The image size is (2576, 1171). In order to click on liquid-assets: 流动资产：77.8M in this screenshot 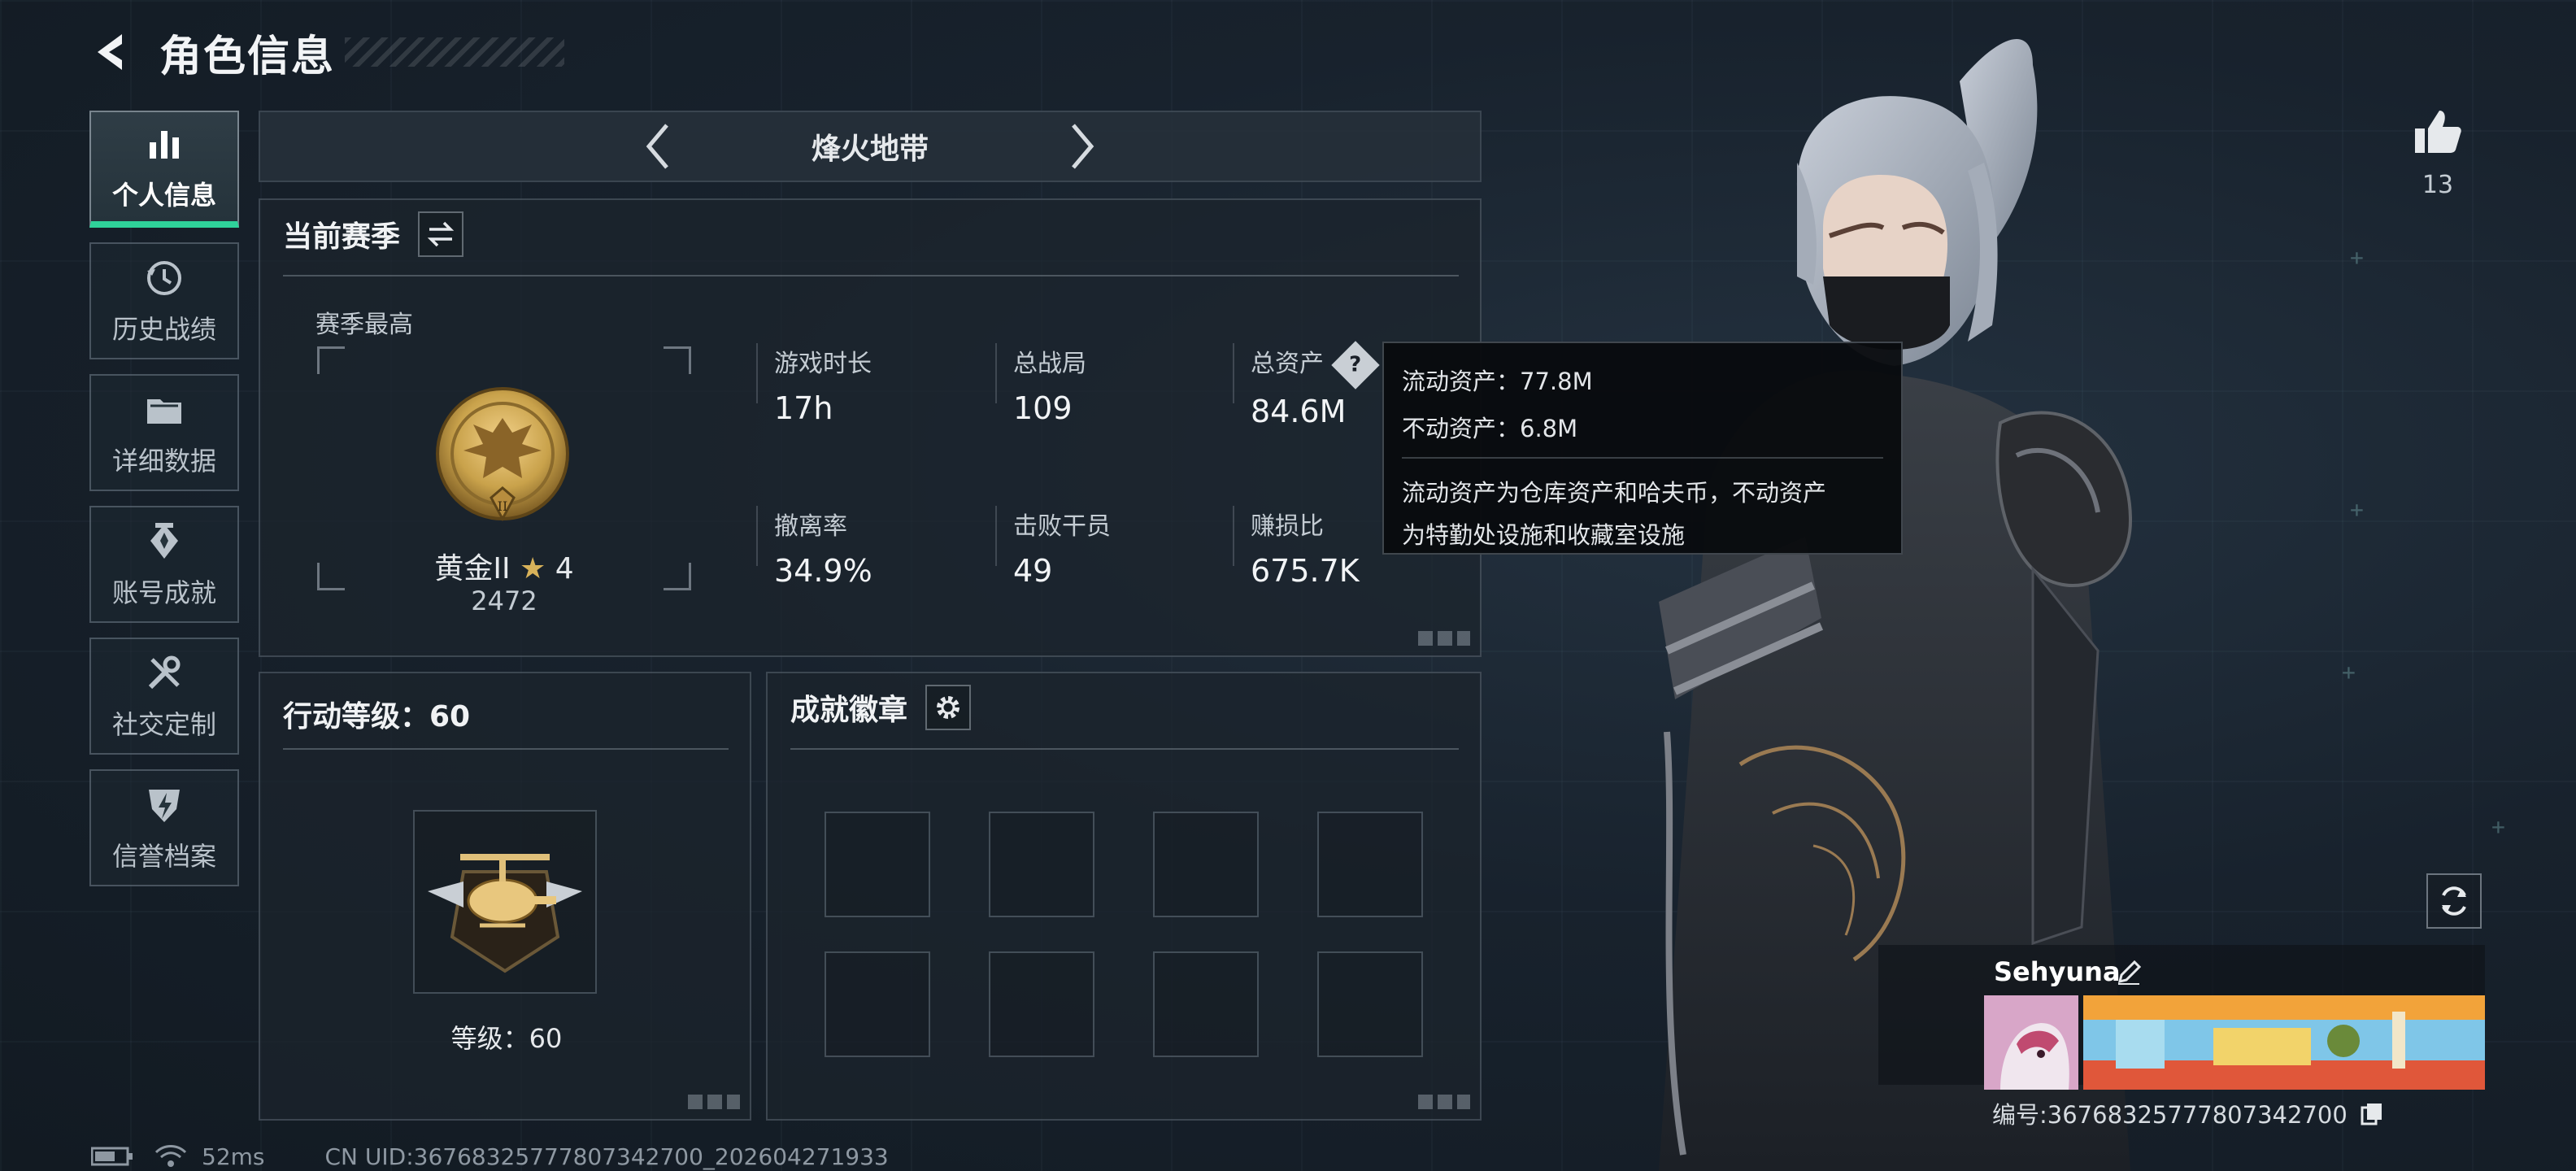, I will do `click(1497, 382)`.